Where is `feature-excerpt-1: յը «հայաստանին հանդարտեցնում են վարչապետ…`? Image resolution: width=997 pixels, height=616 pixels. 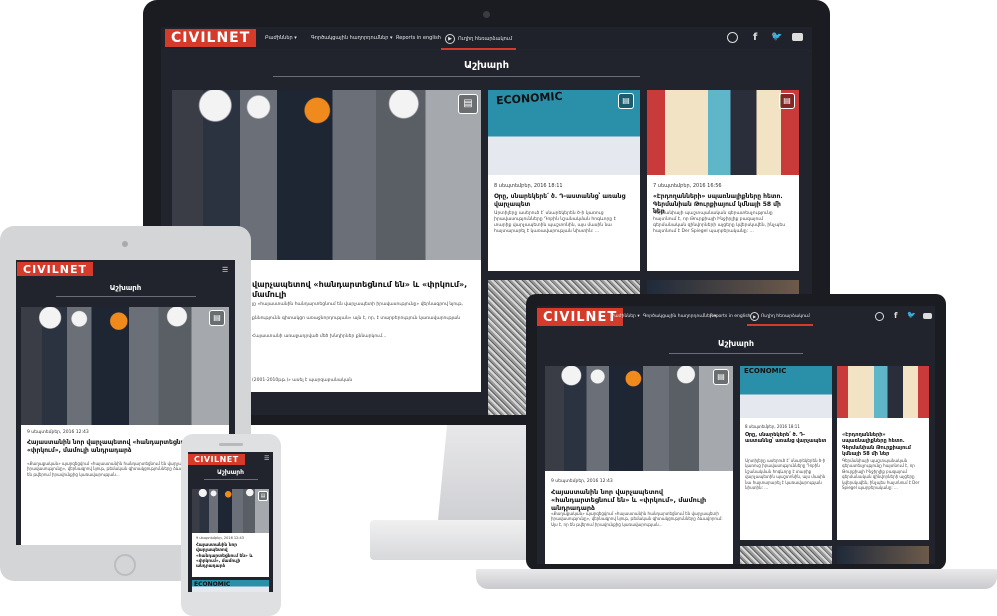 feature-excerpt-1: յը «հայաստանին հանդարտեցնում են վարչապետ… is located at coordinates (357, 304).